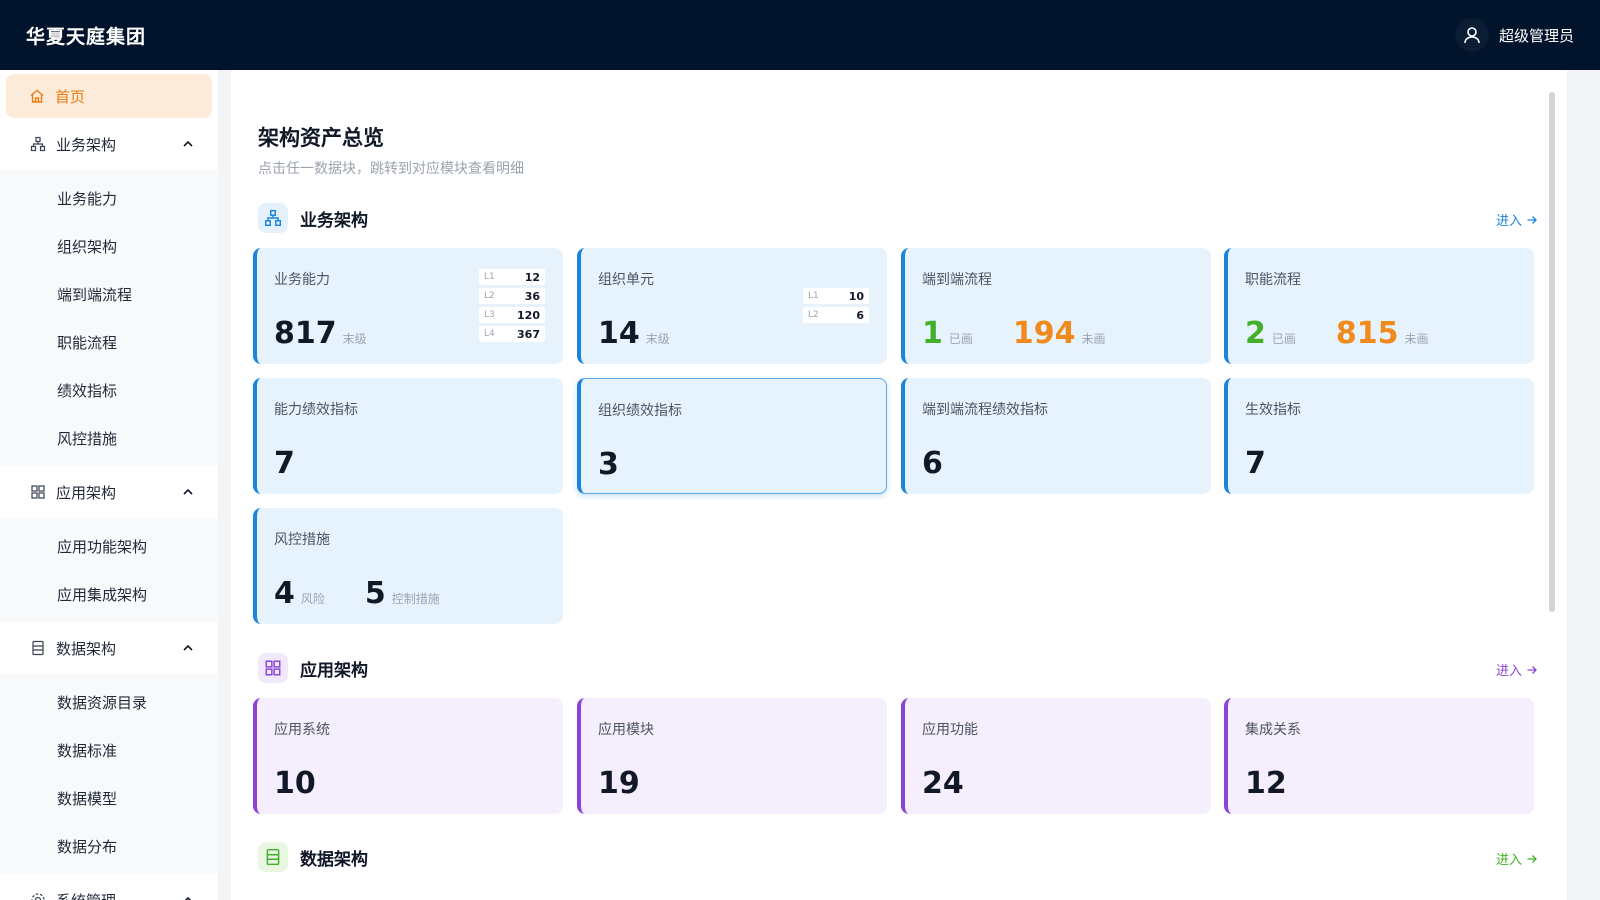 The width and height of the screenshot is (1600, 900). I want to click on level-badge: L1 12, so click(512, 277).